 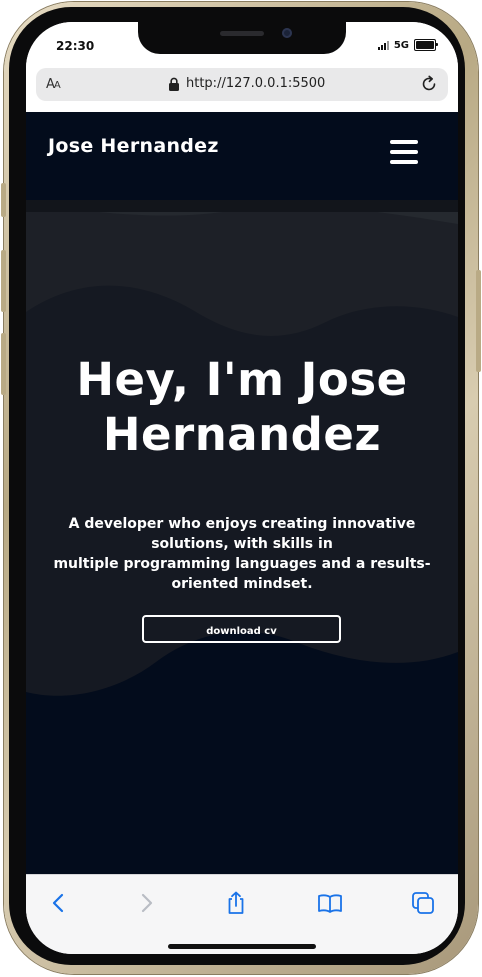 What do you see at coordinates (133, 146) in the screenshot?
I see `site-title: Jose Hernandez` at bounding box center [133, 146].